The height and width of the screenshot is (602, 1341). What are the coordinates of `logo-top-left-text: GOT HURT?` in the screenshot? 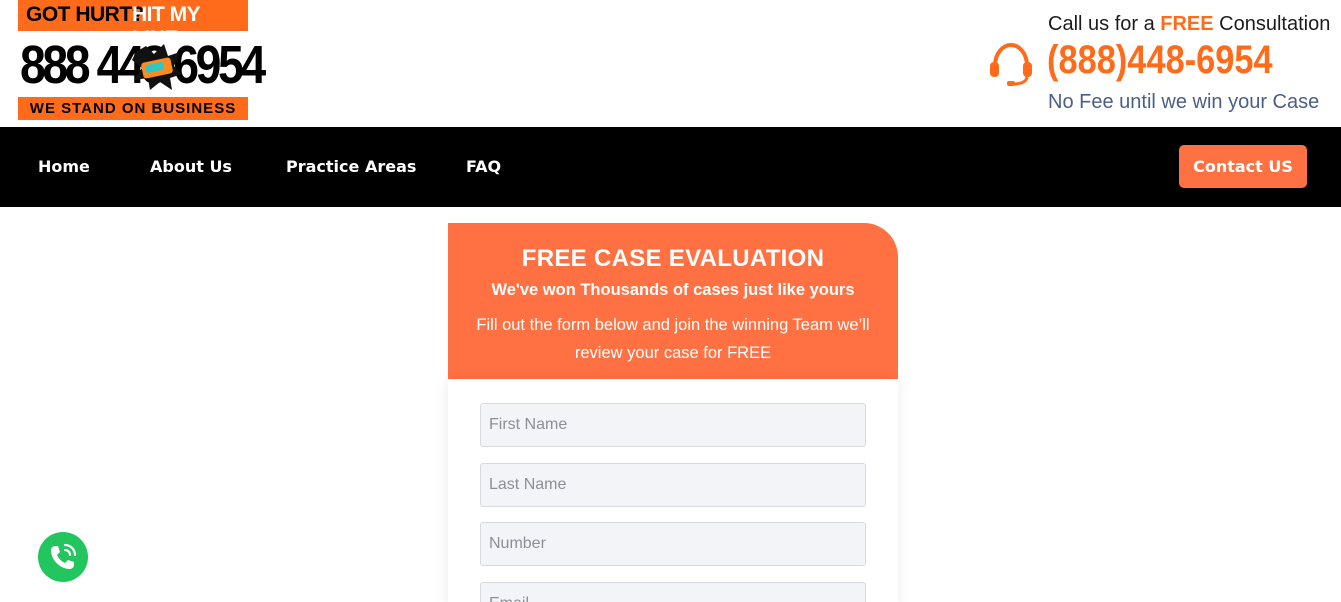 It's located at (85, 14).